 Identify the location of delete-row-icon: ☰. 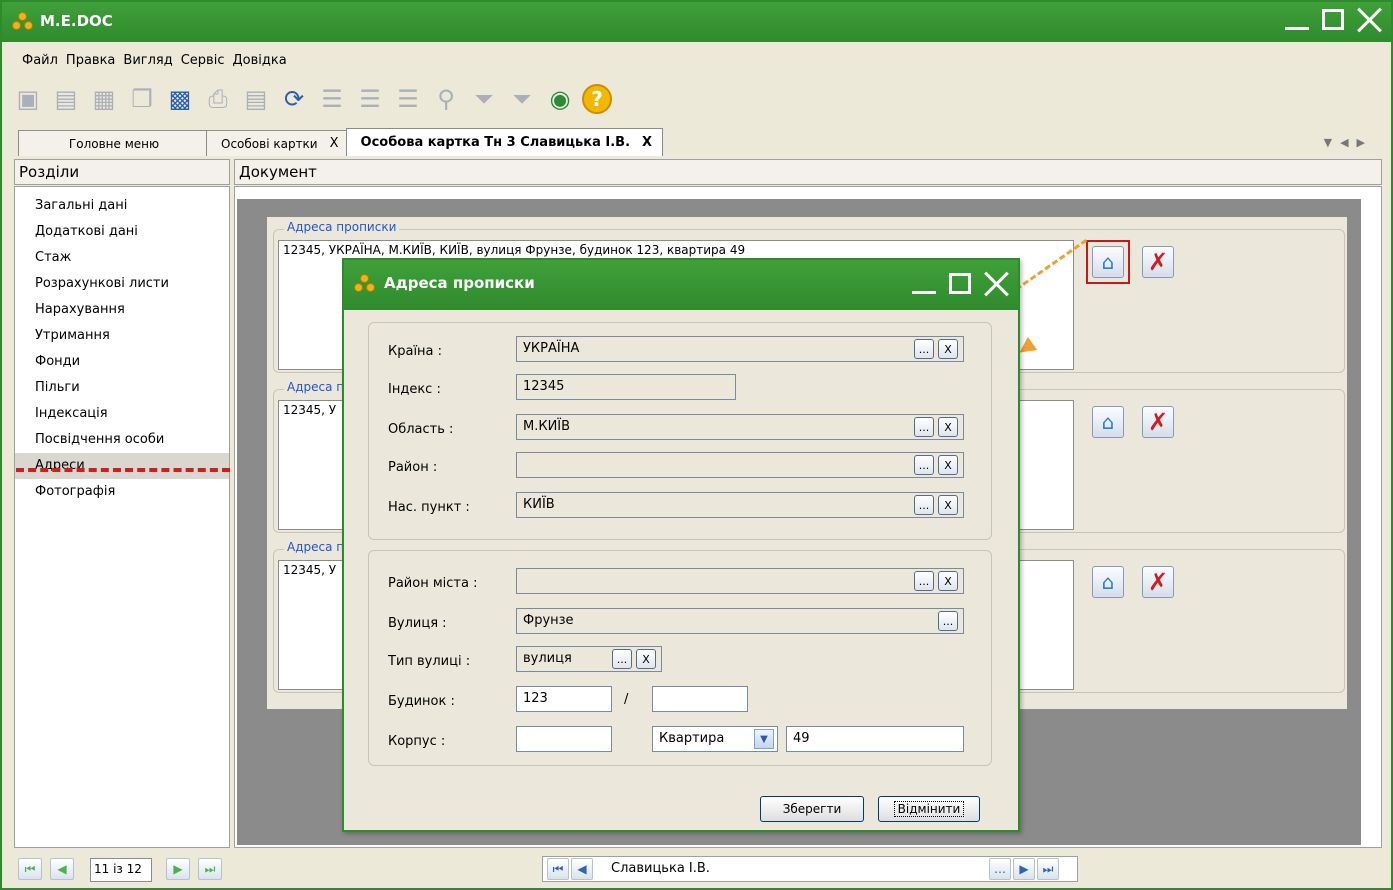
(408, 99).